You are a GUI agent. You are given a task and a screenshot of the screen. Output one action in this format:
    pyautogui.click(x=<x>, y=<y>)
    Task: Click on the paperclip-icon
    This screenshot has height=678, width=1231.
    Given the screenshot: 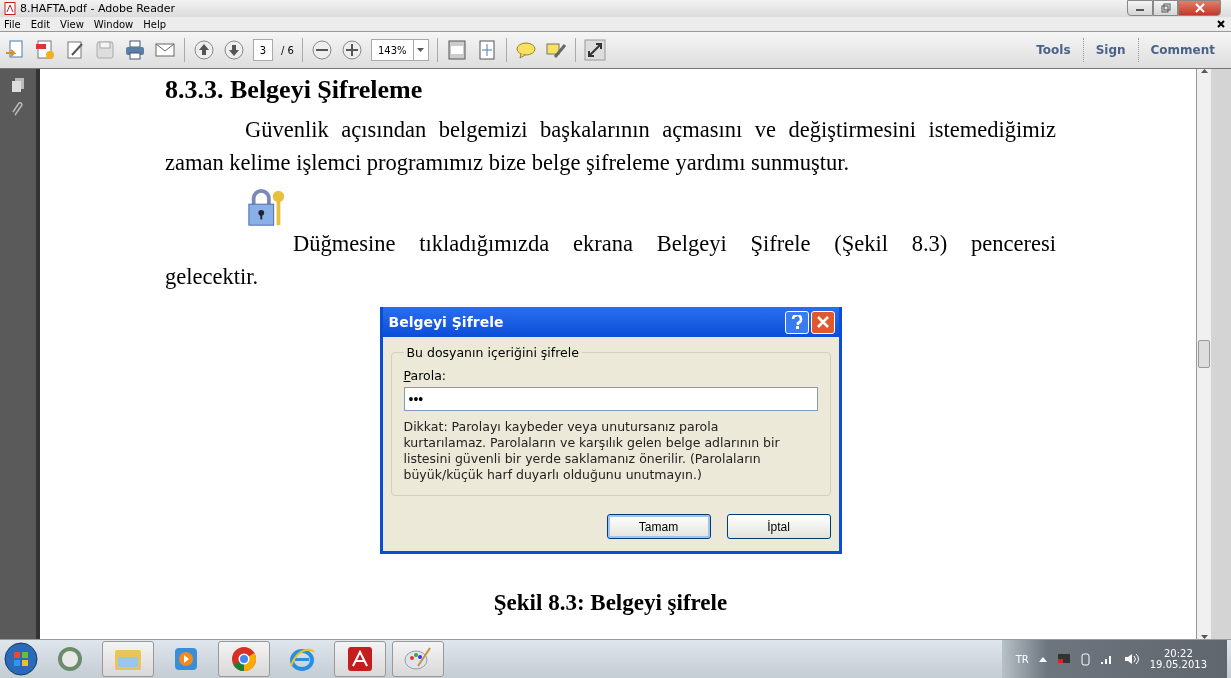 What is the action you would take?
    pyautogui.click(x=18, y=109)
    